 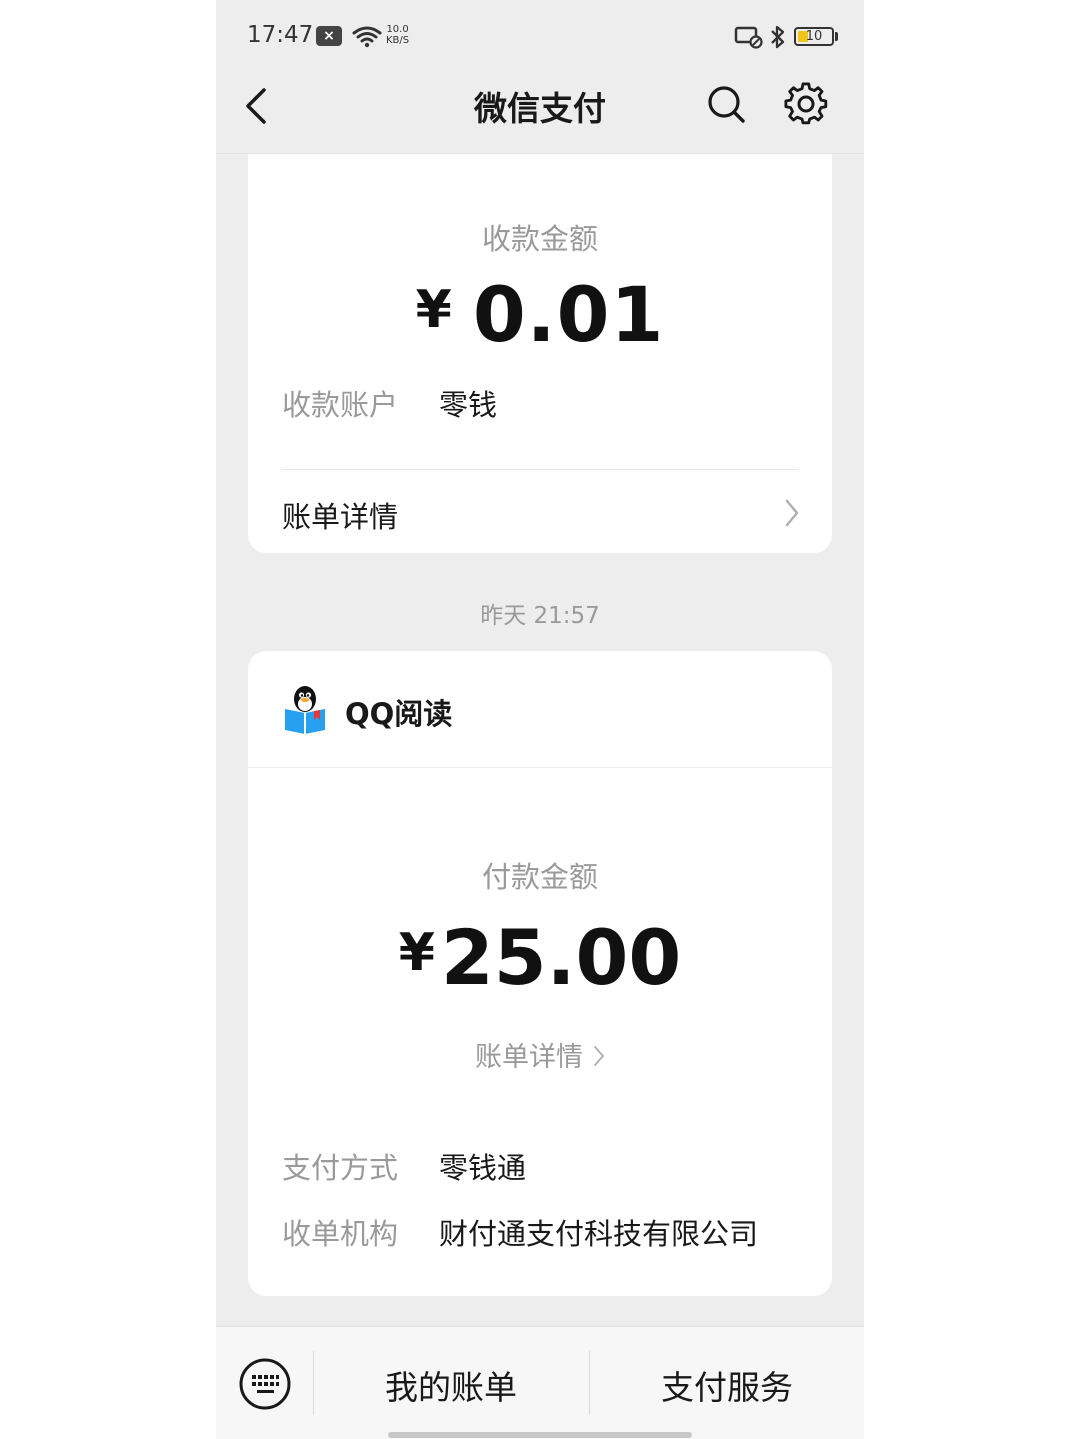 I want to click on network-speed: 10.0 KB/S, so click(x=398, y=35).